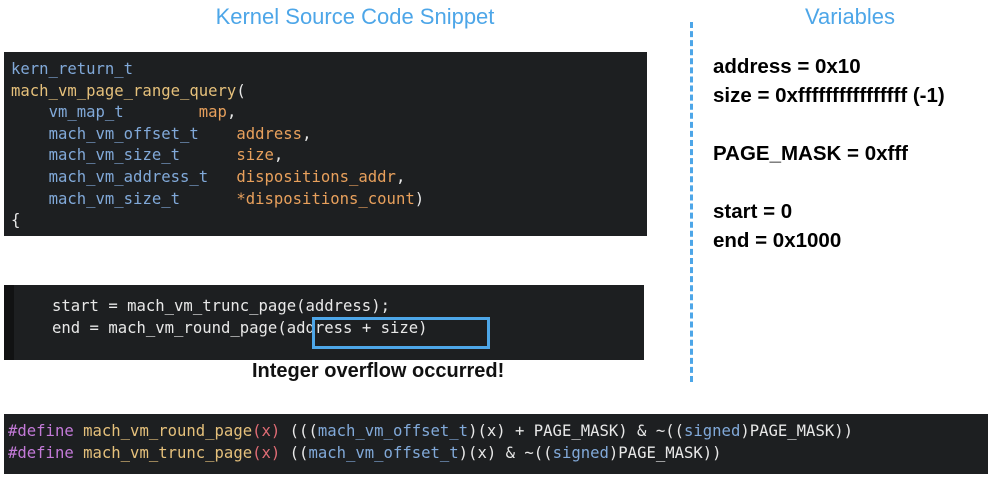  What do you see at coordinates (753, 211) in the screenshot?
I see `variable-start: start = 0` at bounding box center [753, 211].